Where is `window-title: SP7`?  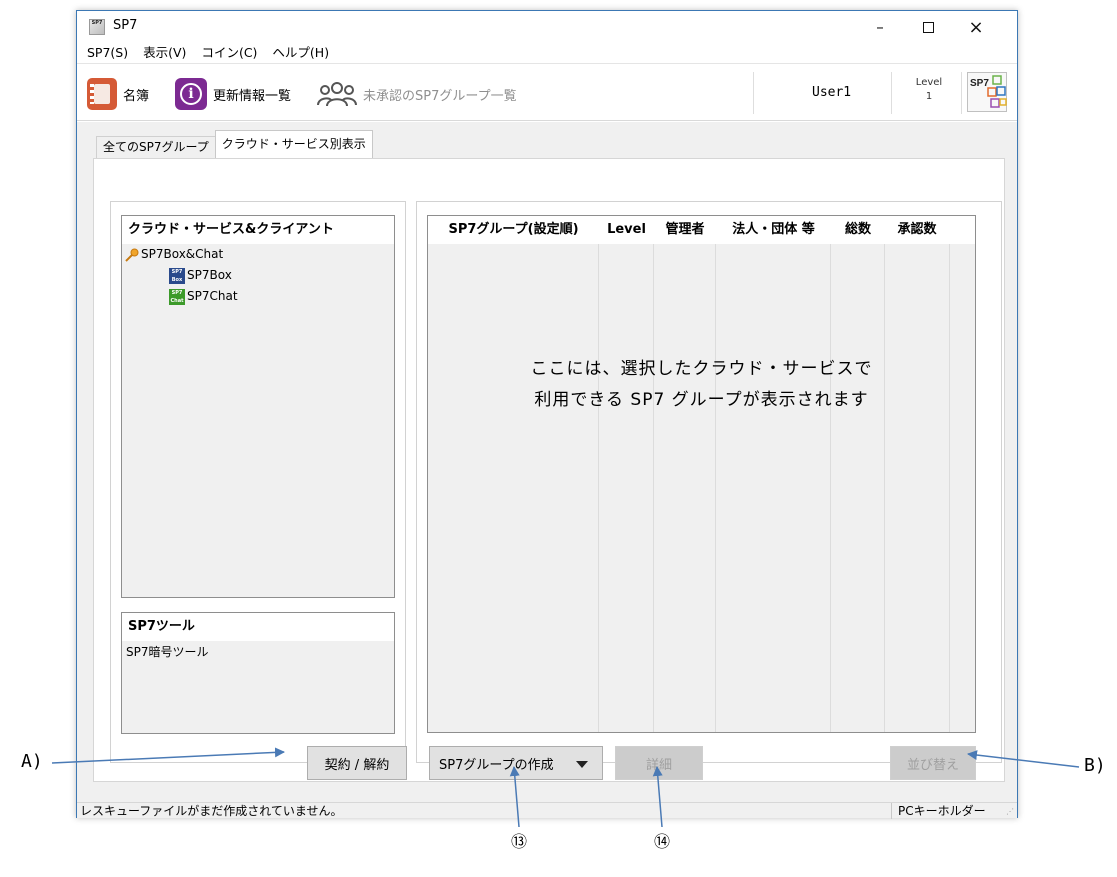 window-title: SP7 is located at coordinates (125, 25).